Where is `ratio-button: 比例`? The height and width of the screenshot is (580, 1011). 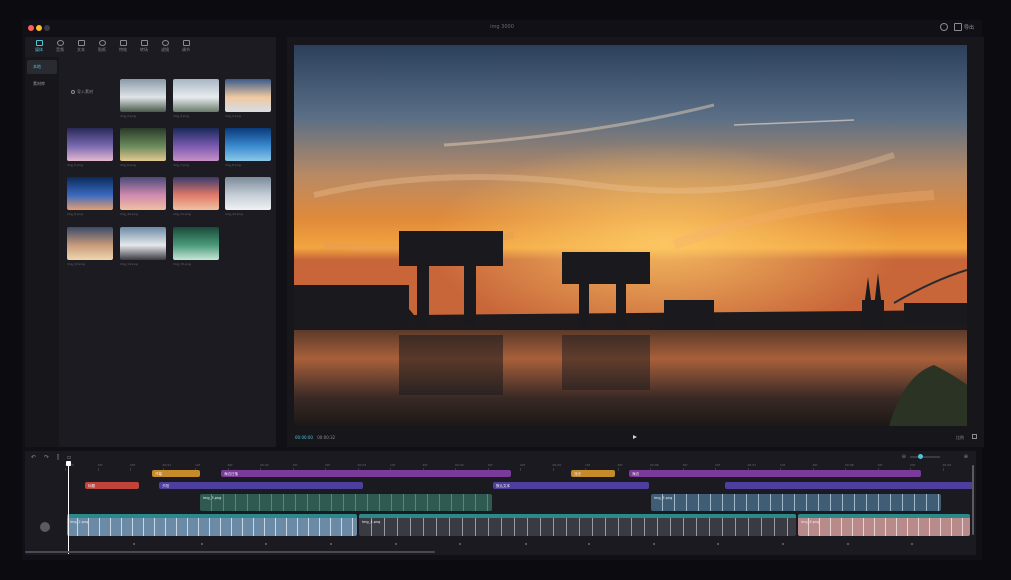
ratio-button: 比例 is located at coordinates (960, 438).